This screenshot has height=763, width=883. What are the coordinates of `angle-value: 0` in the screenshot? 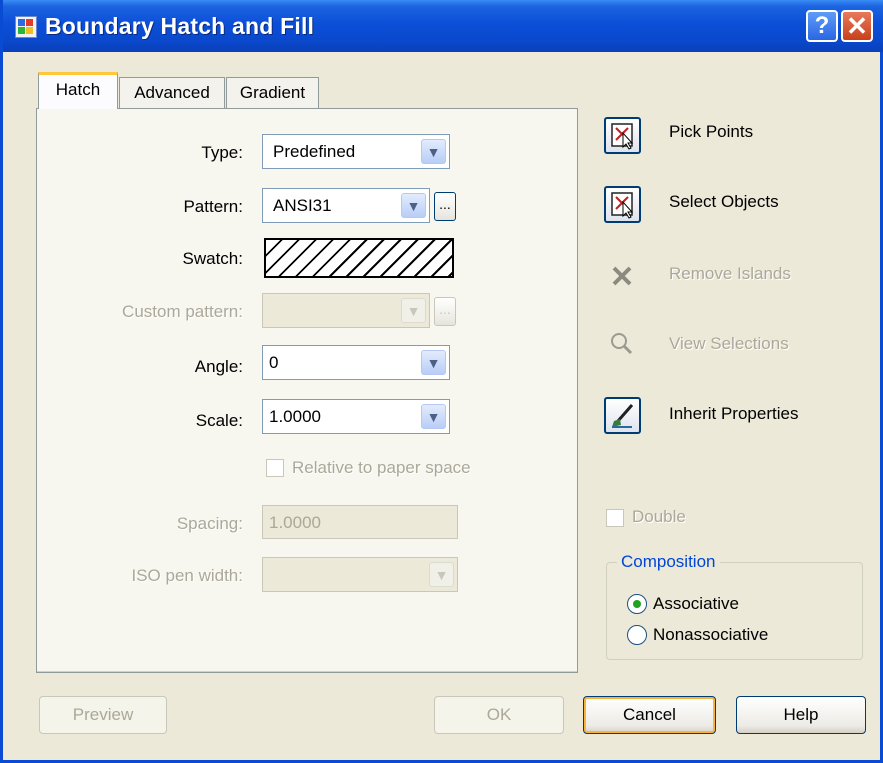 It's located at (274, 362).